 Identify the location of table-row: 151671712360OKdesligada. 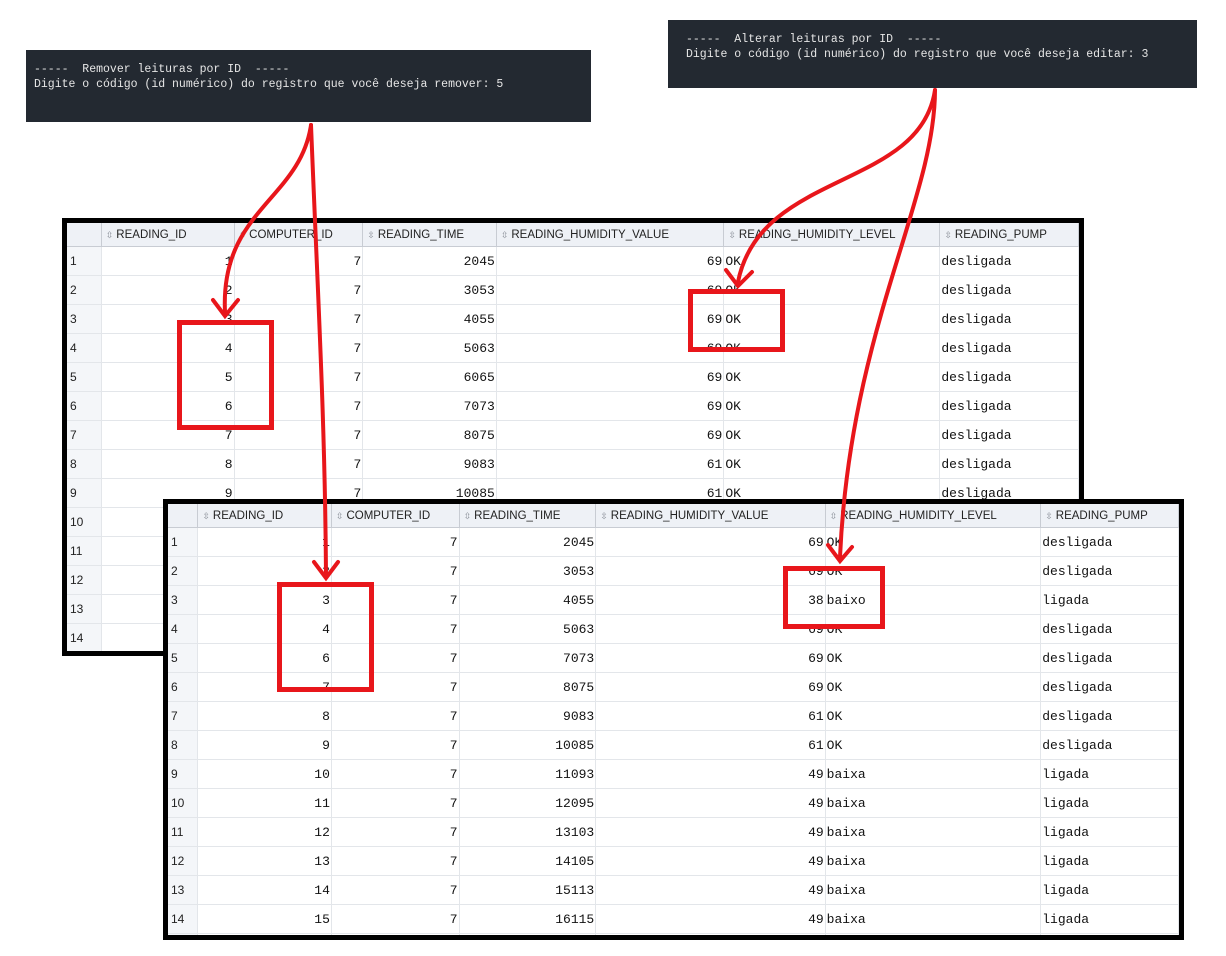
(673, 934).